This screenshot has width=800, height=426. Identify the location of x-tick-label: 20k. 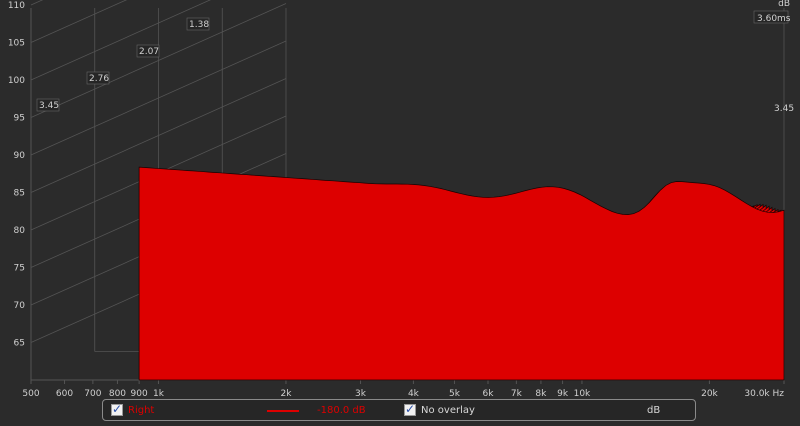
(709, 394).